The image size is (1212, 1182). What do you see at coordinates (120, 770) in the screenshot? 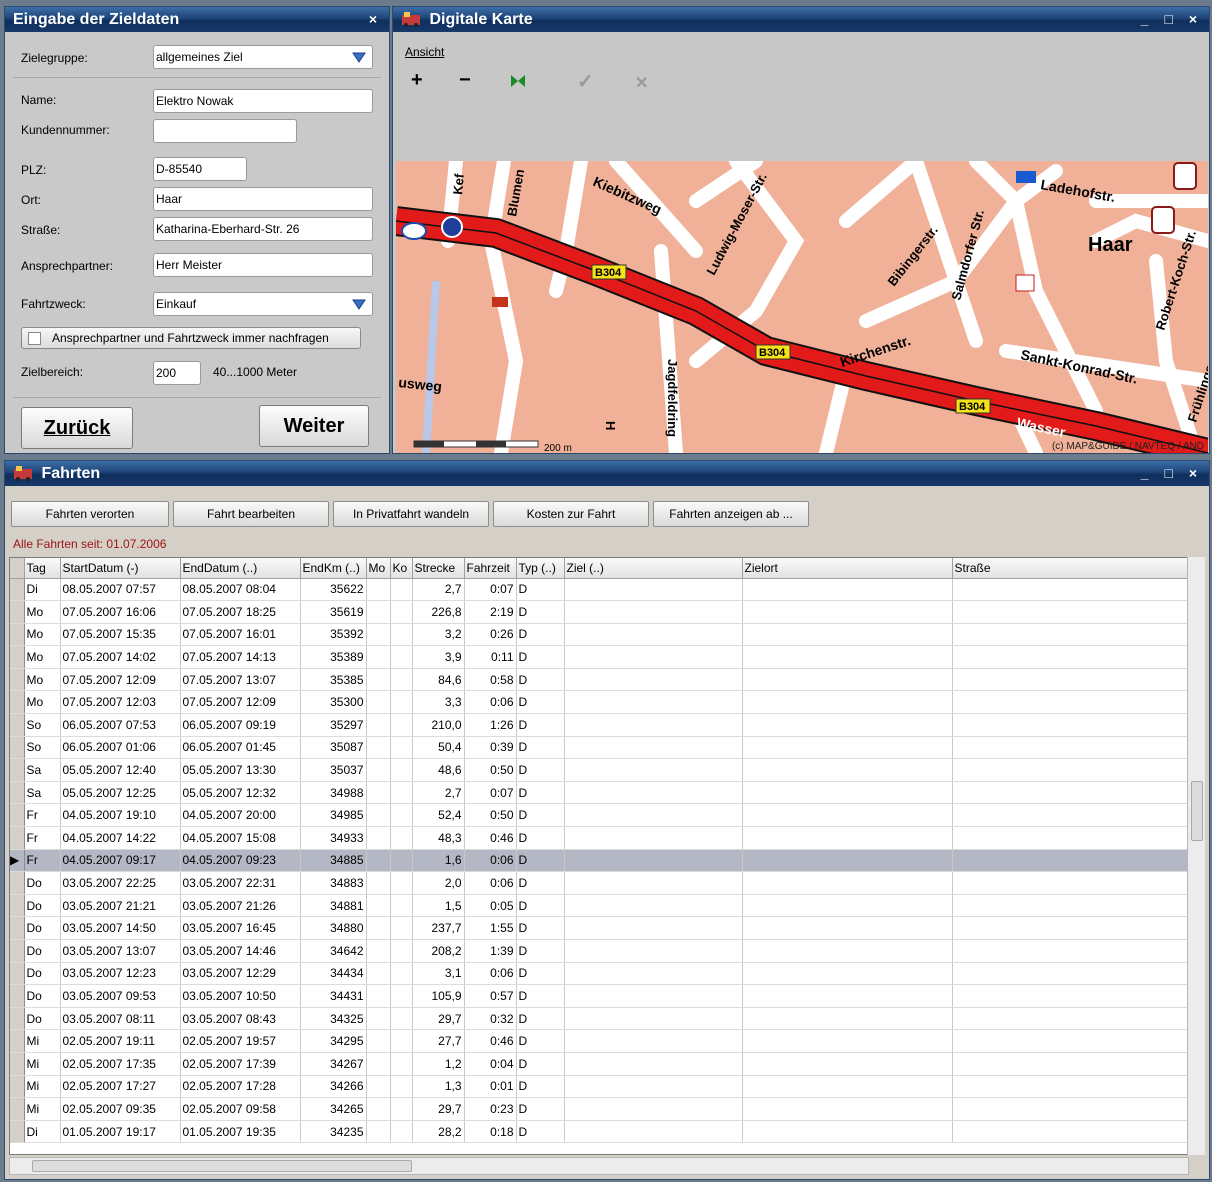
I see `start-date-cell: 05.05.2007 12:40` at bounding box center [120, 770].